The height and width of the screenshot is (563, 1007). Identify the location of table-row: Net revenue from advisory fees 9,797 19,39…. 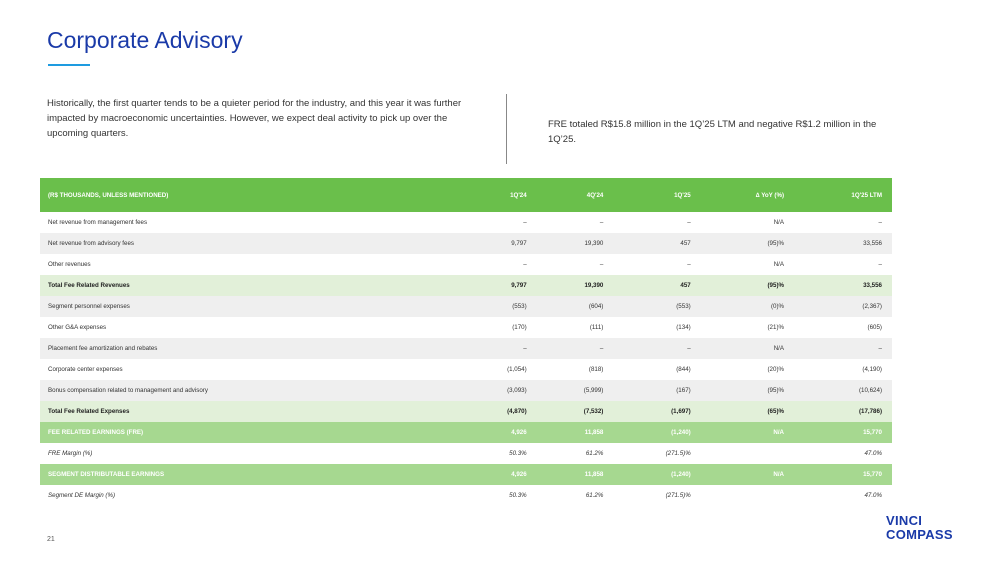
(466, 243).